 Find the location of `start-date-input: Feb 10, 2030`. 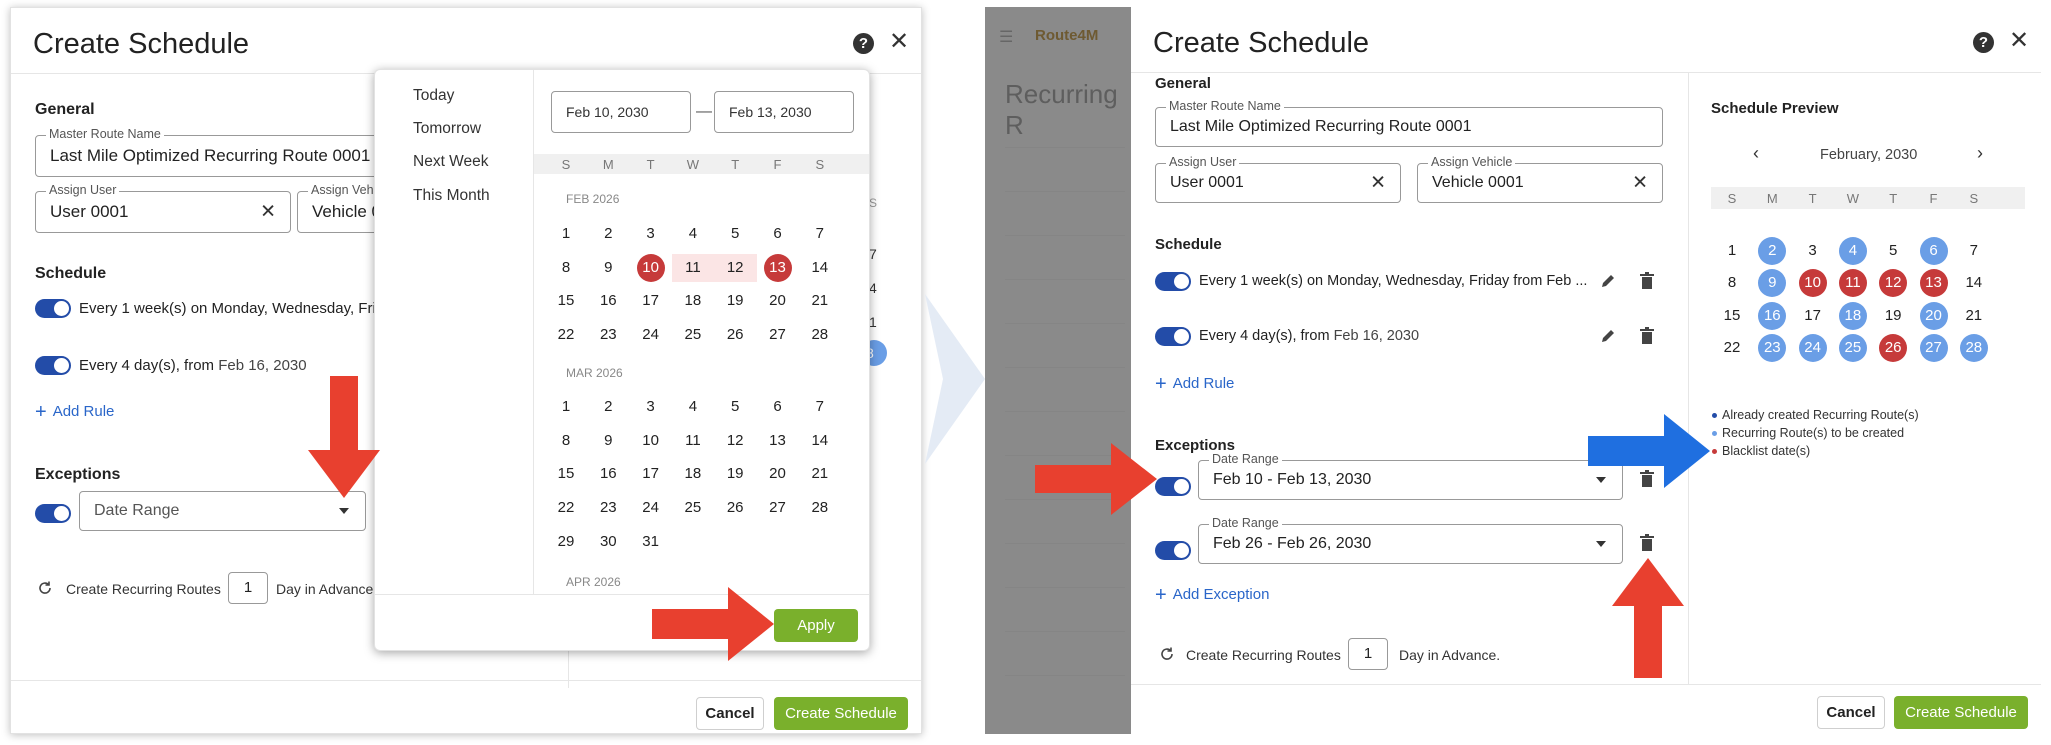

start-date-input: Feb 10, 2030 is located at coordinates (621, 112).